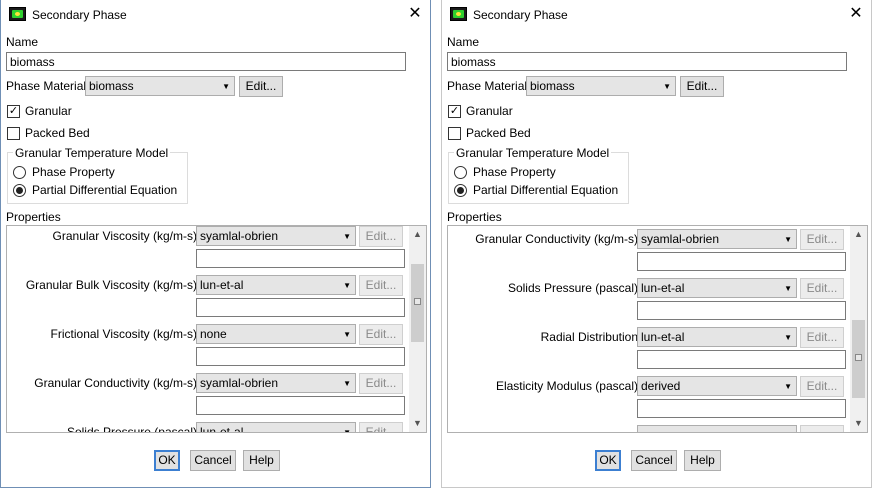 The height and width of the screenshot is (492, 874). I want to click on granular-viscosity-field, so click(300, 258).